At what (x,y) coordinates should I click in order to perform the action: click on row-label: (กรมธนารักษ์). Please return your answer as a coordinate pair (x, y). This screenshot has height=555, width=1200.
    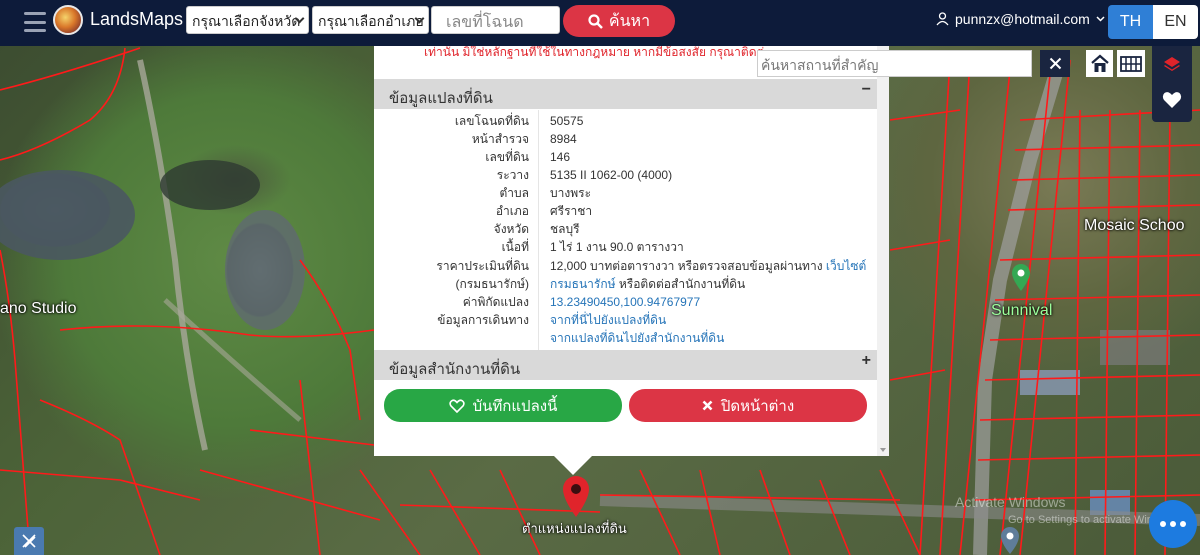
    Looking at the image, I should click on (492, 284).